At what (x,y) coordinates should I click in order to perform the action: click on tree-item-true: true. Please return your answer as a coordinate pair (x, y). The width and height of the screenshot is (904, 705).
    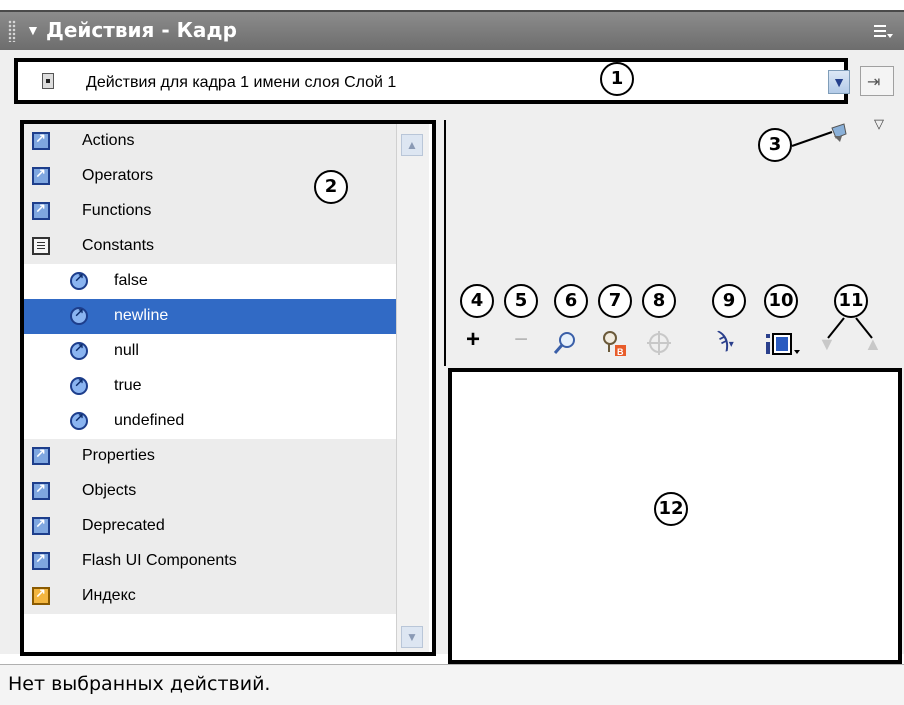
    Looking at the image, I should click on (210, 386).